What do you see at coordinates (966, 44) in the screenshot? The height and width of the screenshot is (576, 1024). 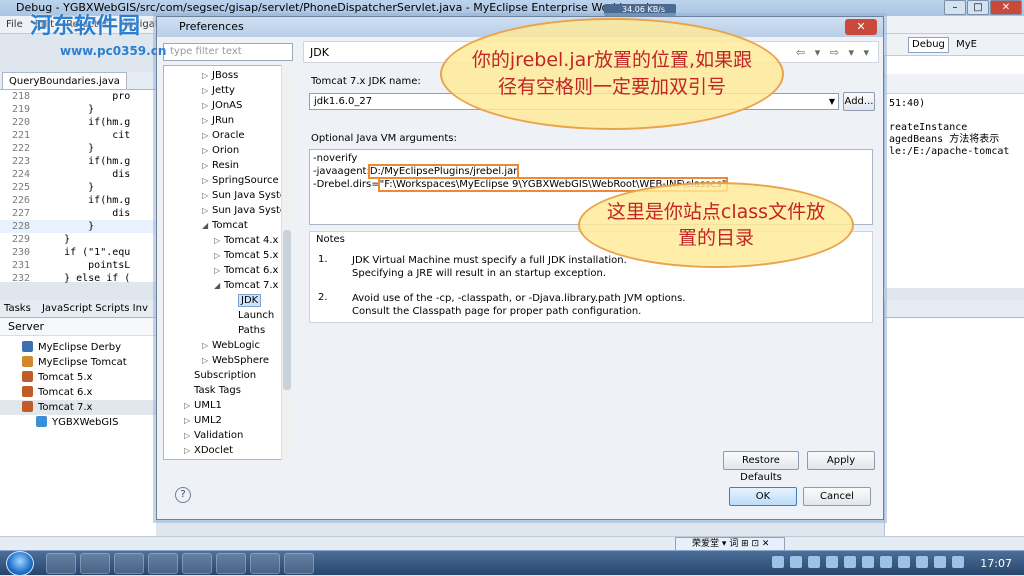 I see `perspective-myeclipse: MyE` at bounding box center [966, 44].